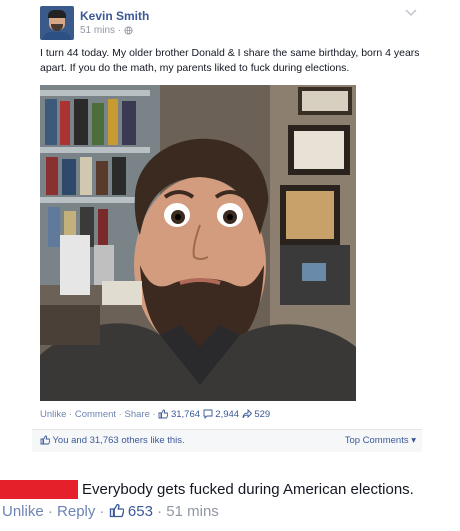 The width and height of the screenshot is (460, 531). What do you see at coordinates (262, 414) in the screenshot?
I see `share-count: 529` at bounding box center [262, 414].